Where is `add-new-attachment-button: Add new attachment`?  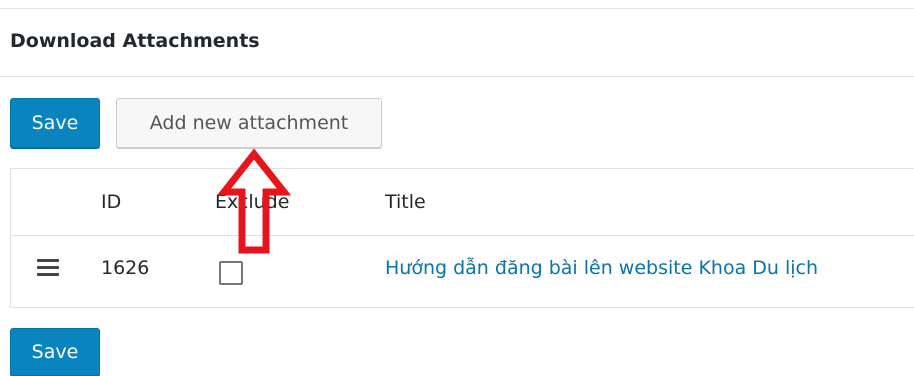
add-new-attachment-button: Add new attachment is located at coordinates (249, 123).